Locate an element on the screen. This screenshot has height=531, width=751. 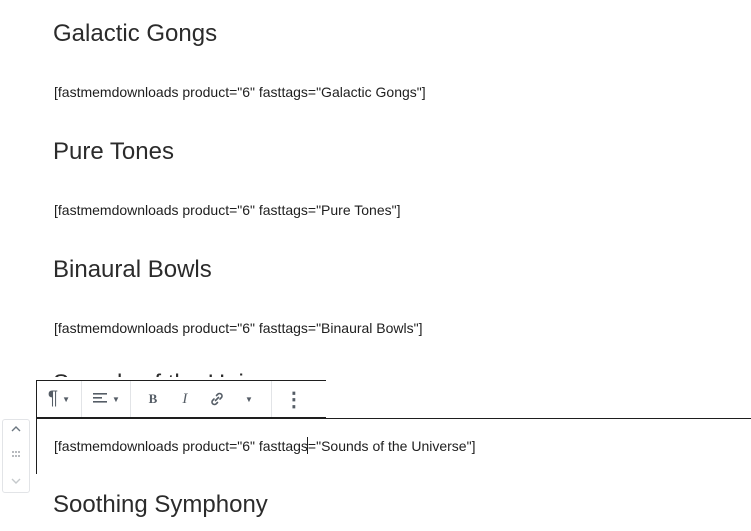
more-vertical-icon: ⋮ is located at coordinates (293, 399).